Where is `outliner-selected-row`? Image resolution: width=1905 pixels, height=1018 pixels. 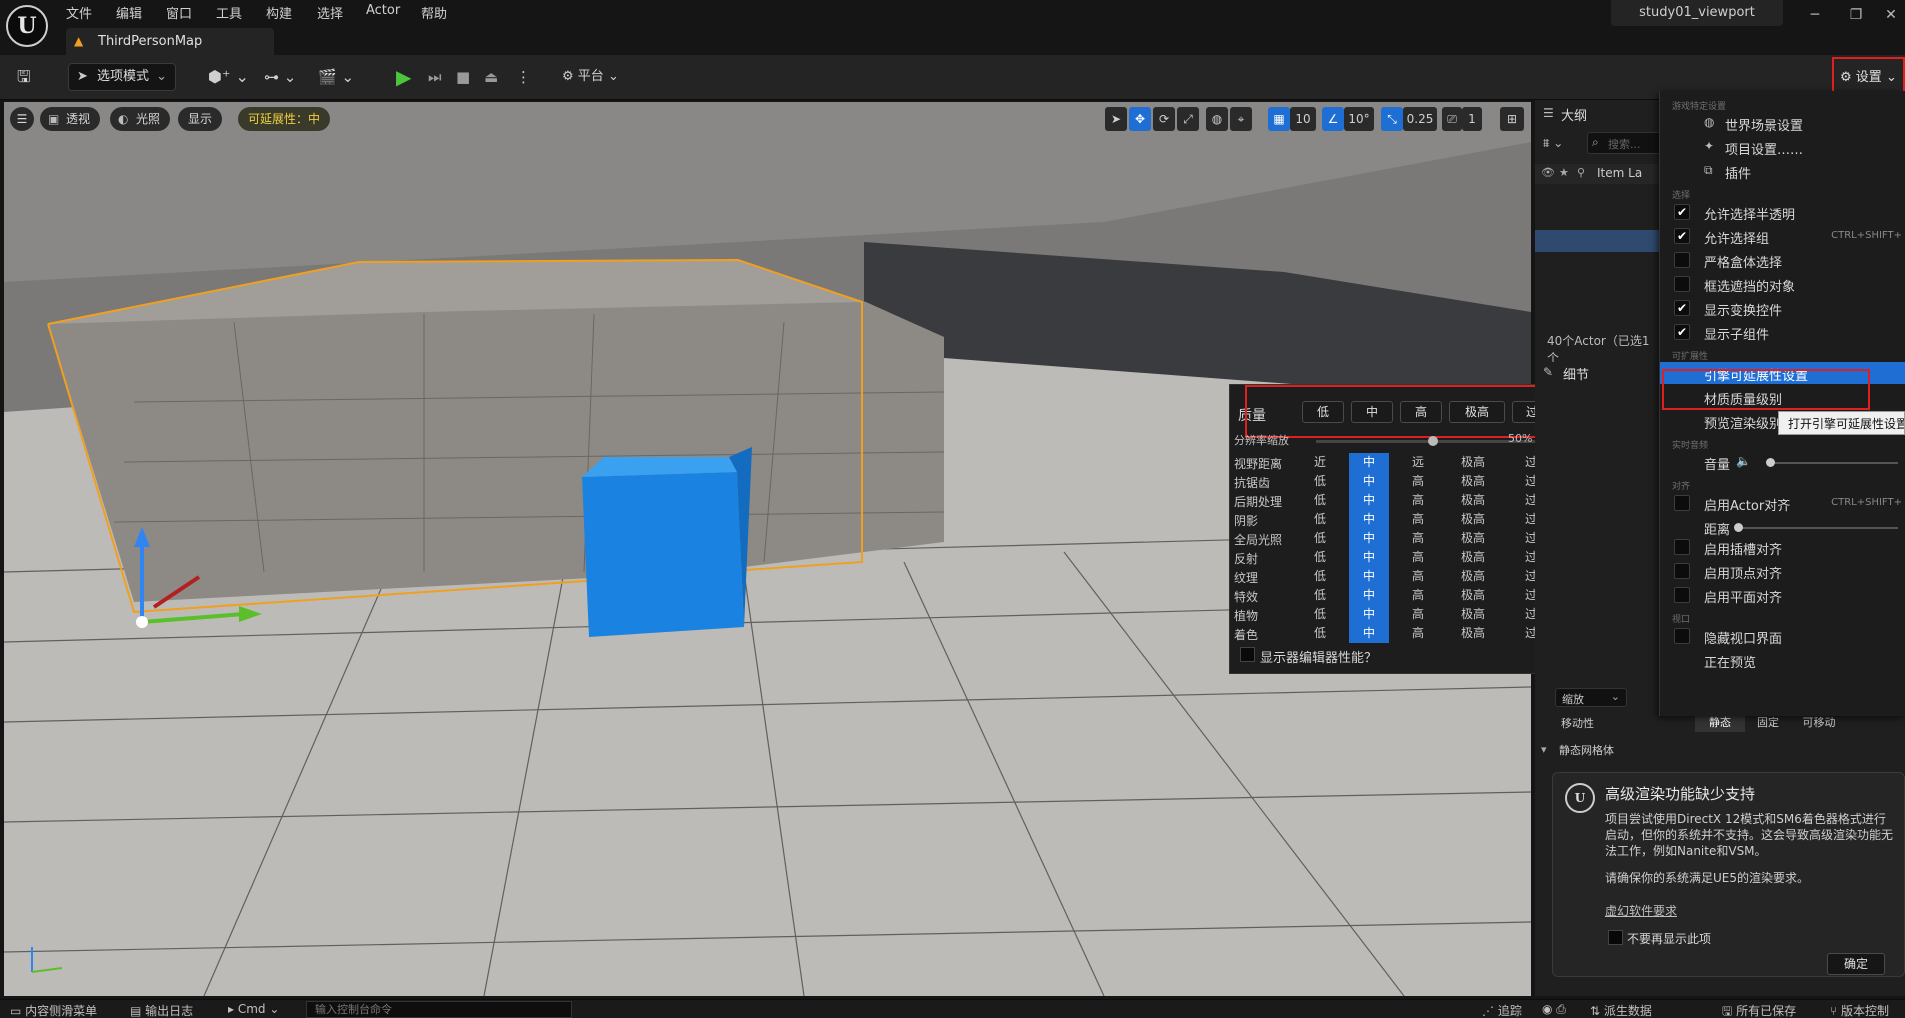 outliner-selected-row is located at coordinates (1597, 241).